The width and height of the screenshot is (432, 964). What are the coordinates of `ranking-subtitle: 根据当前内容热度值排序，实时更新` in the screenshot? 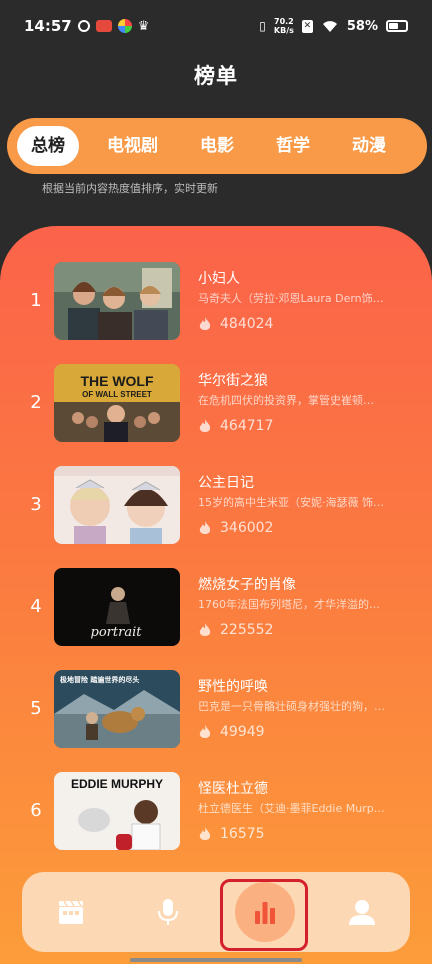 It's located at (130, 188).